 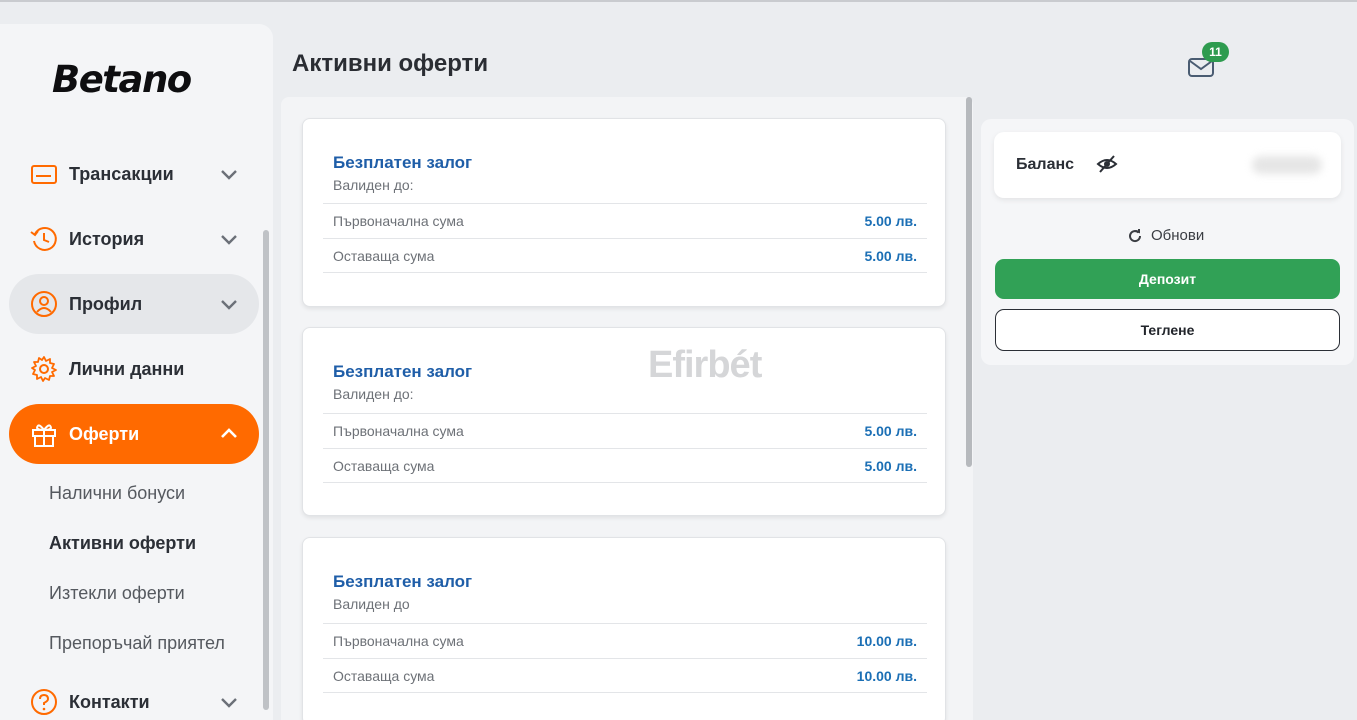 I want to click on balance-amount-hidden, so click(x=1287, y=165).